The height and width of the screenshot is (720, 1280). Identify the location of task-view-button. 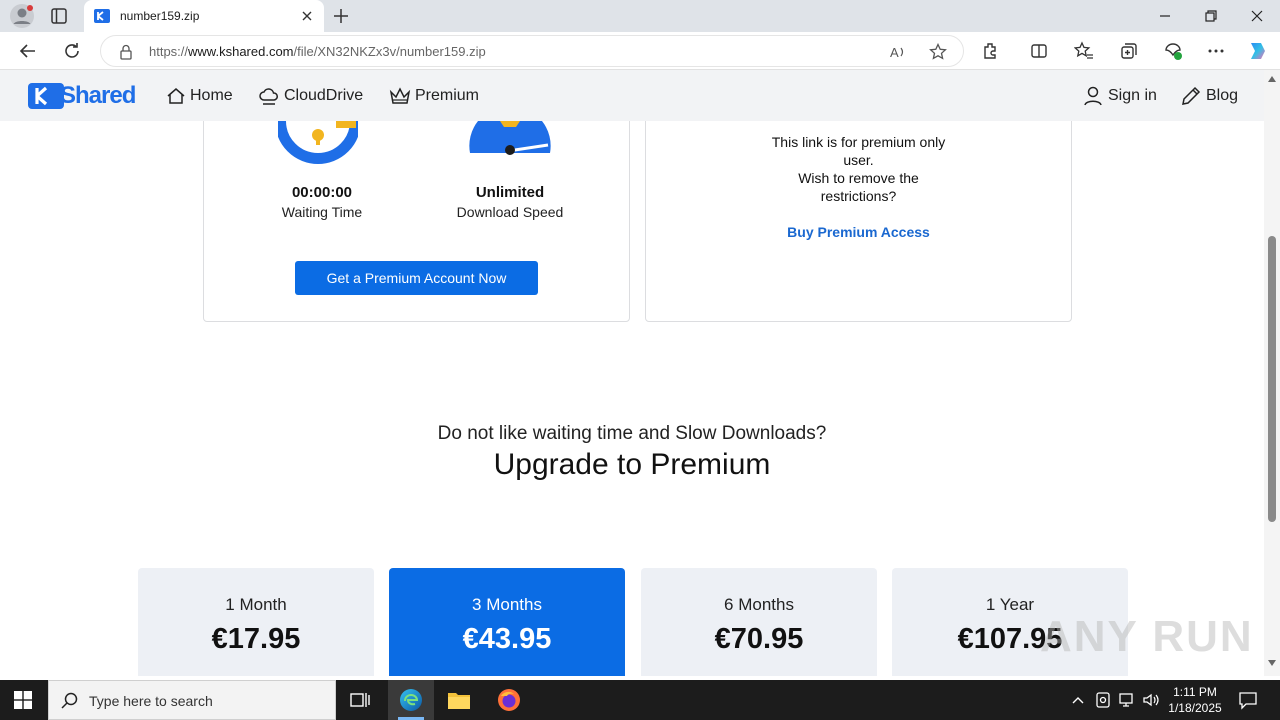
(360, 700).